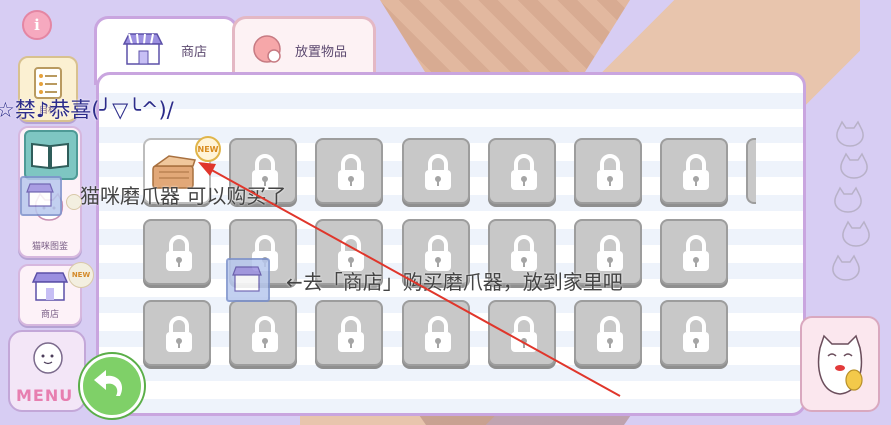 The image size is (891, 425). I want to click on tab-place-items-label: 放置物品, so click(321, 52).